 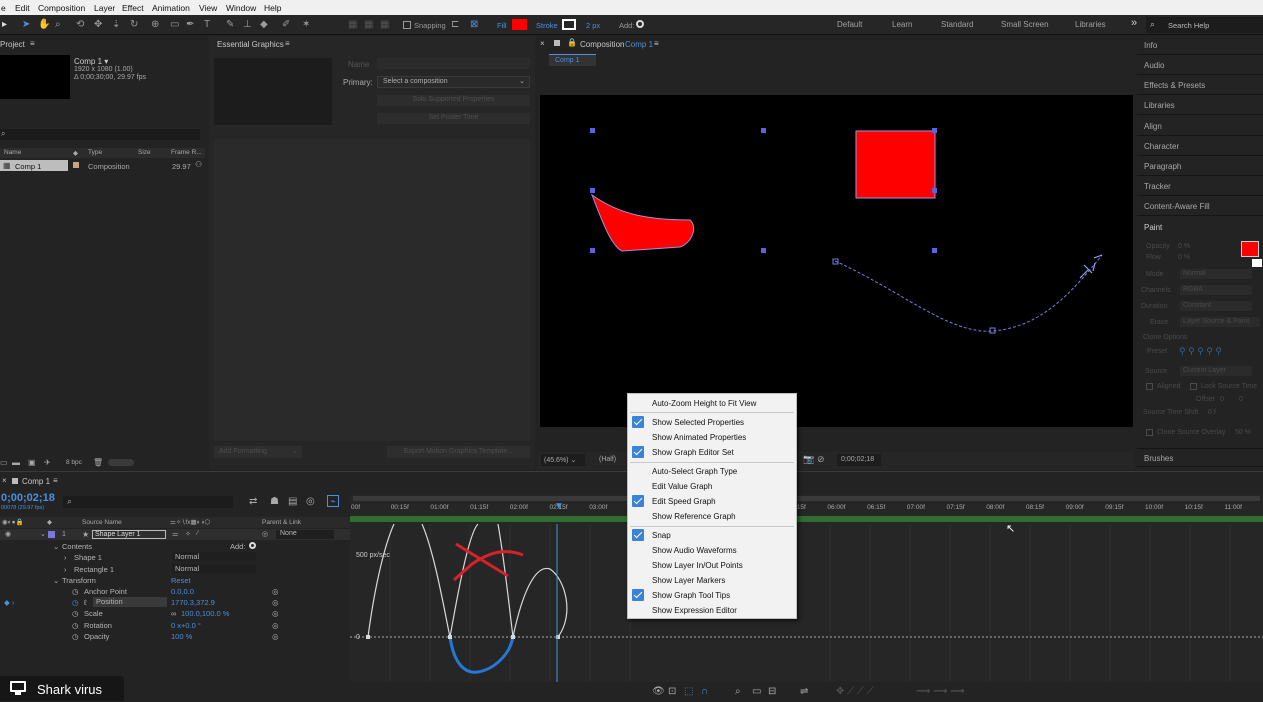 What do you see at coordinates (102, 165) in the screenshot?
I see `project-row: ▦ Comp 1 Composition 29.97 ⚇` at bounding box center [102, 165].